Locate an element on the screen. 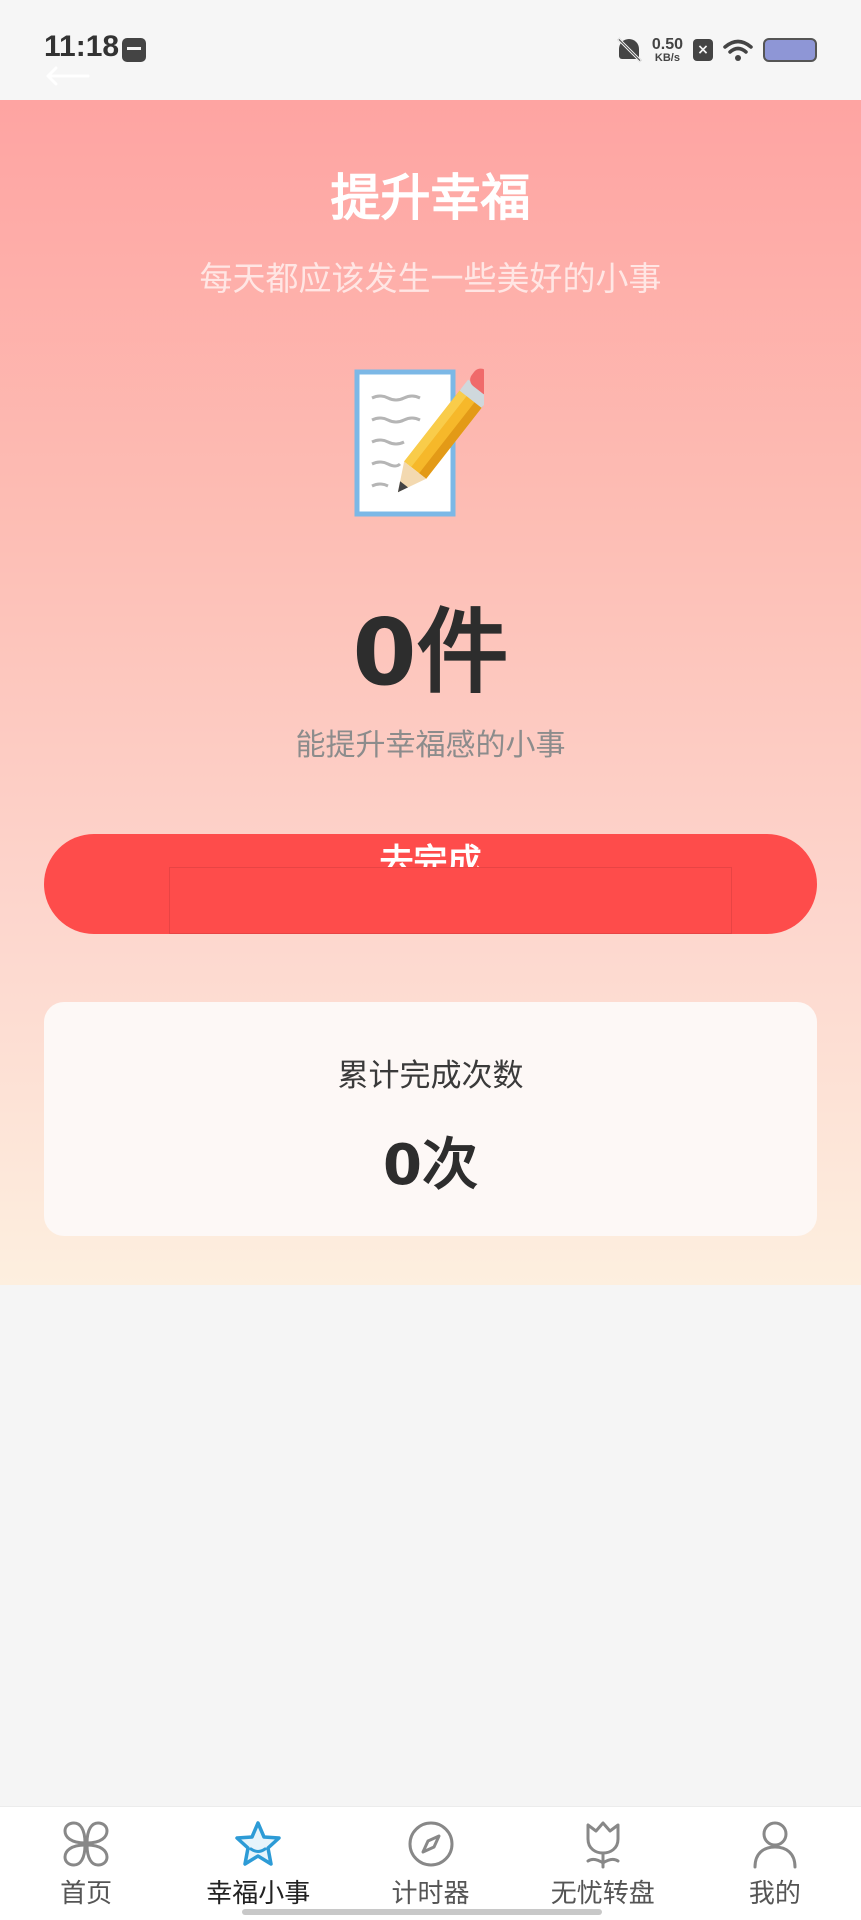 This screenshot has height=1920, width=861. network-speed-unit: KB/s is located at coordinates (667, 57).